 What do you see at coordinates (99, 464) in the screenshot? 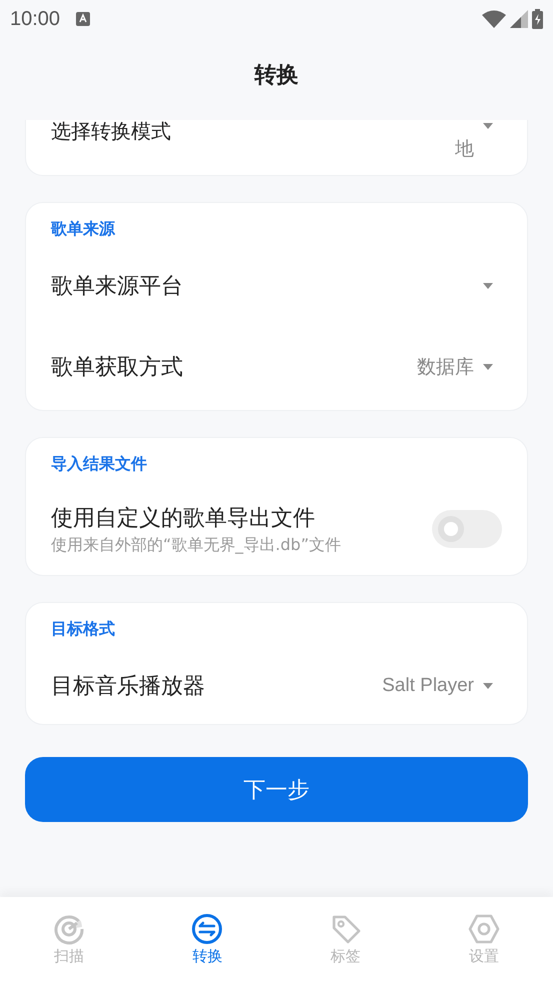
I see `section-title: 导入结果文件` at bounding box center [99, 464].